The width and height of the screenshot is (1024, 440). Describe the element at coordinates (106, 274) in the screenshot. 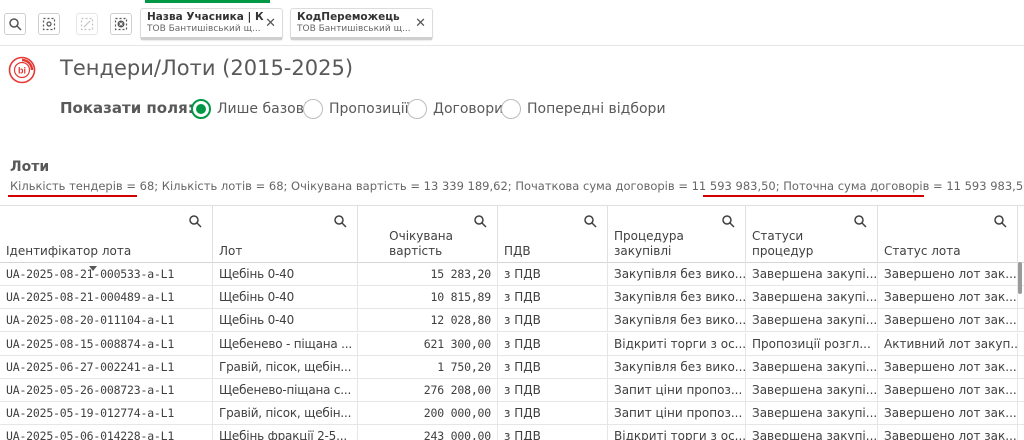

I see `lot-id-cell: UA-2025-08-21-000533-a-L1` at that location.